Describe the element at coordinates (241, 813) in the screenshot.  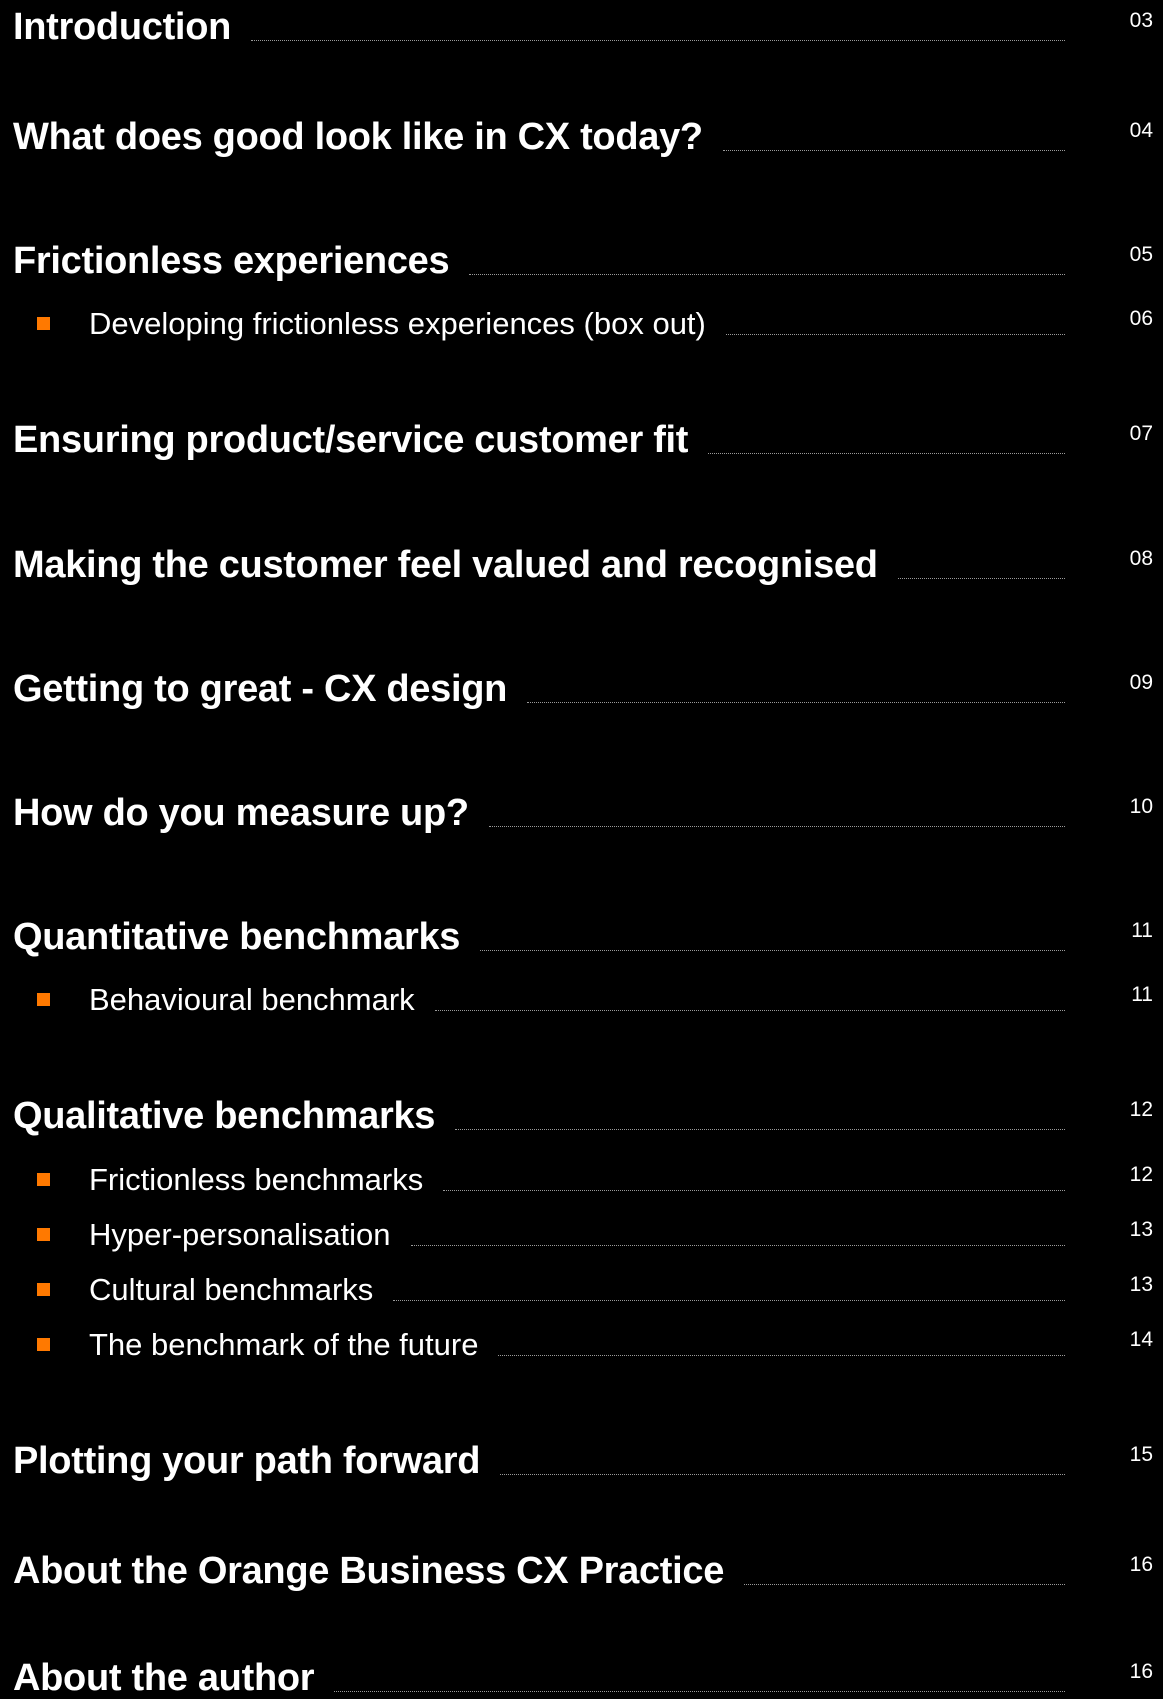
I see `toc-entry-title: How do you measure up?` at that location.